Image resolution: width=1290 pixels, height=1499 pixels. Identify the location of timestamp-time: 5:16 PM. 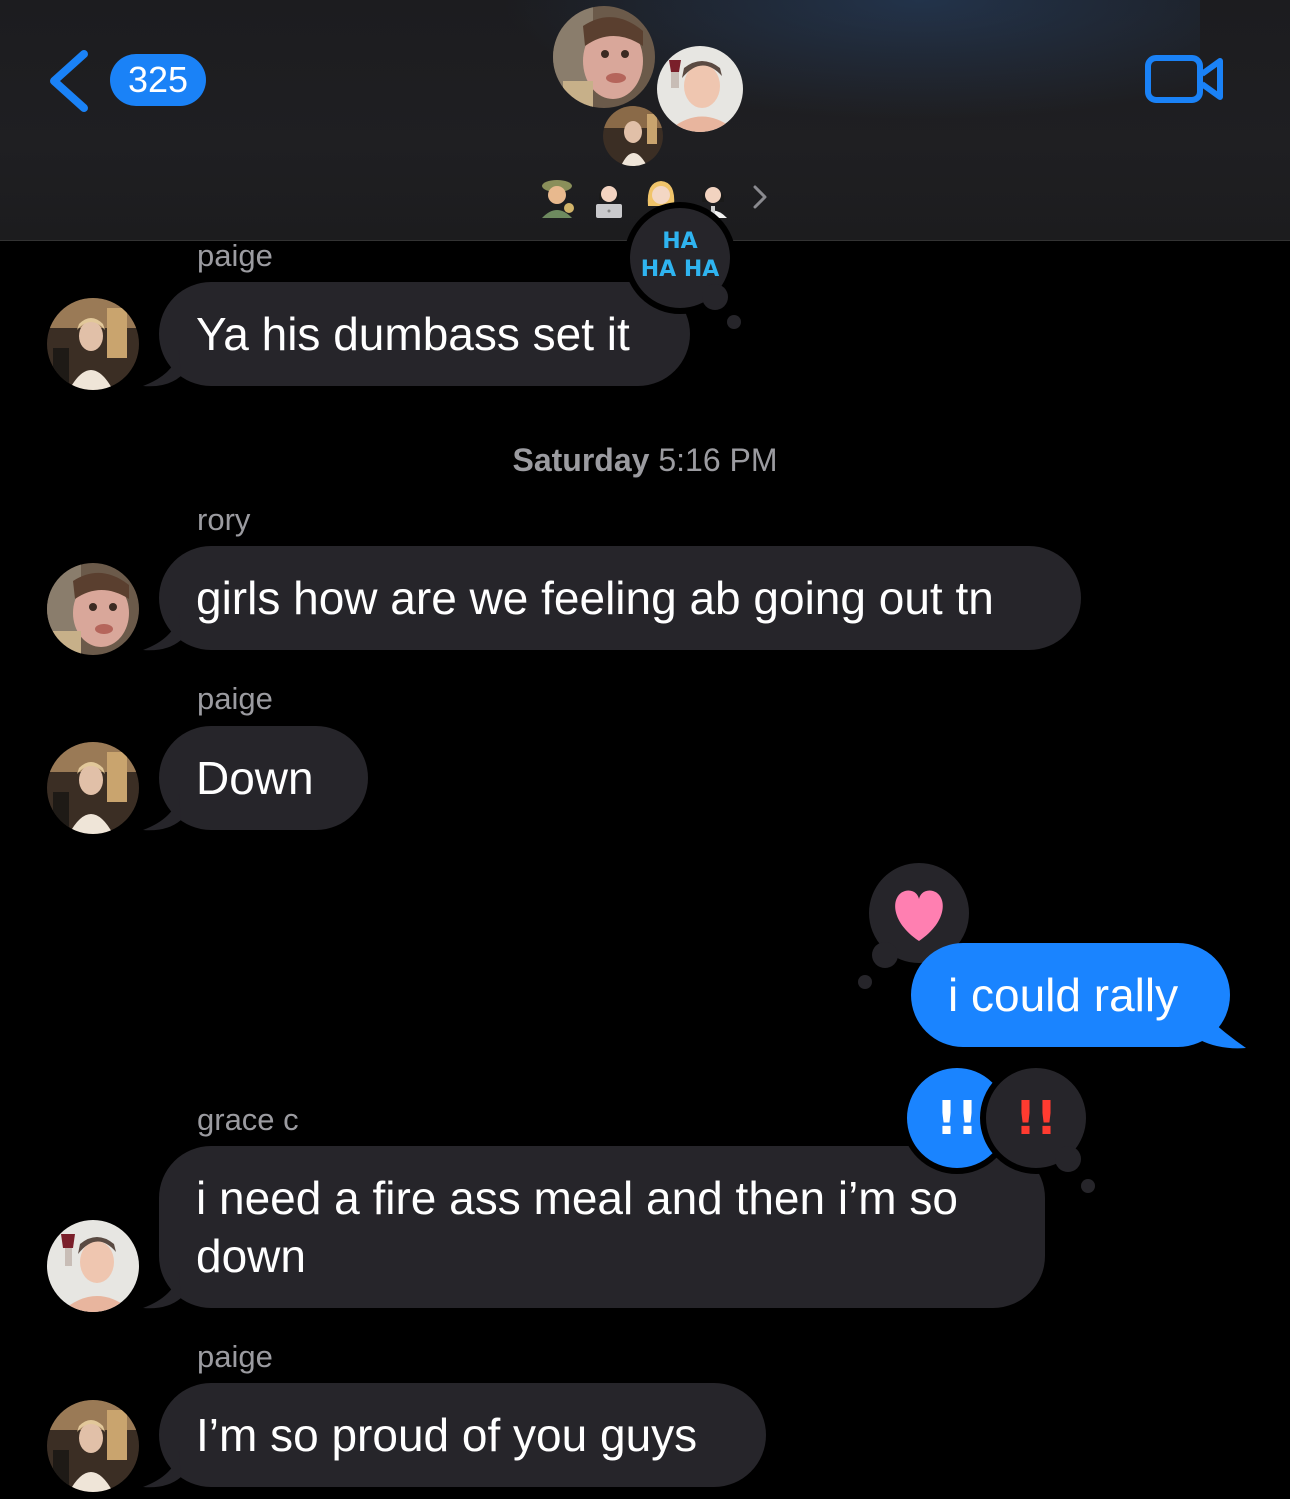
(718, 460).